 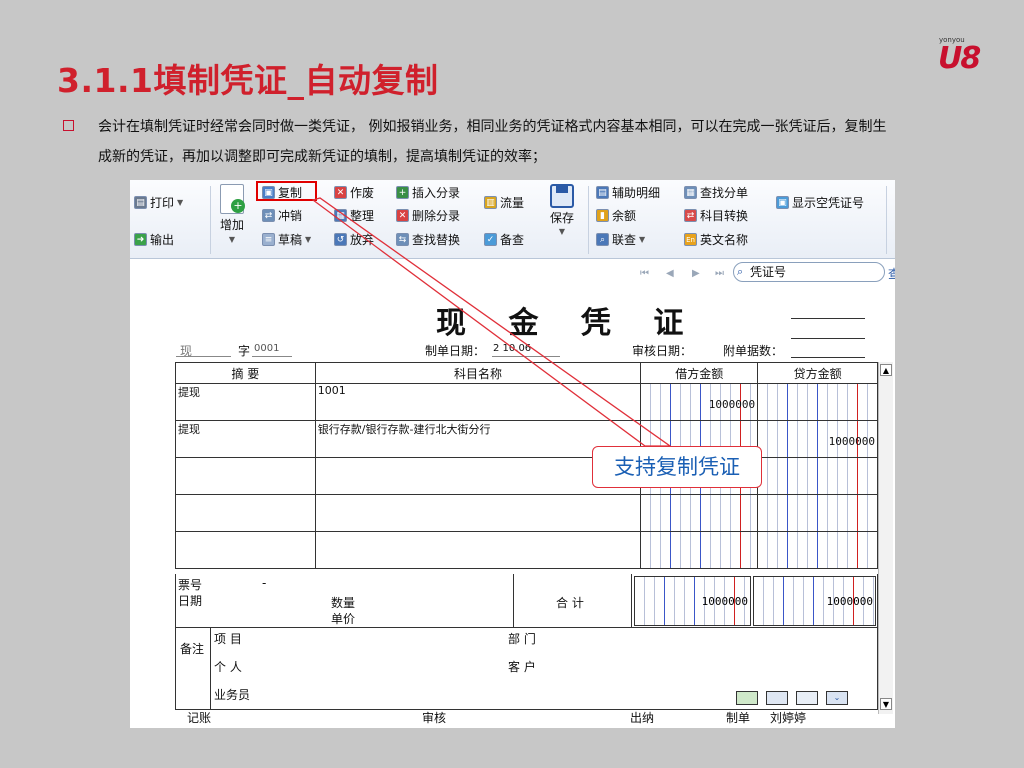 I want to click on make-date-value: 2 10.06, so click(x=512, y=348).